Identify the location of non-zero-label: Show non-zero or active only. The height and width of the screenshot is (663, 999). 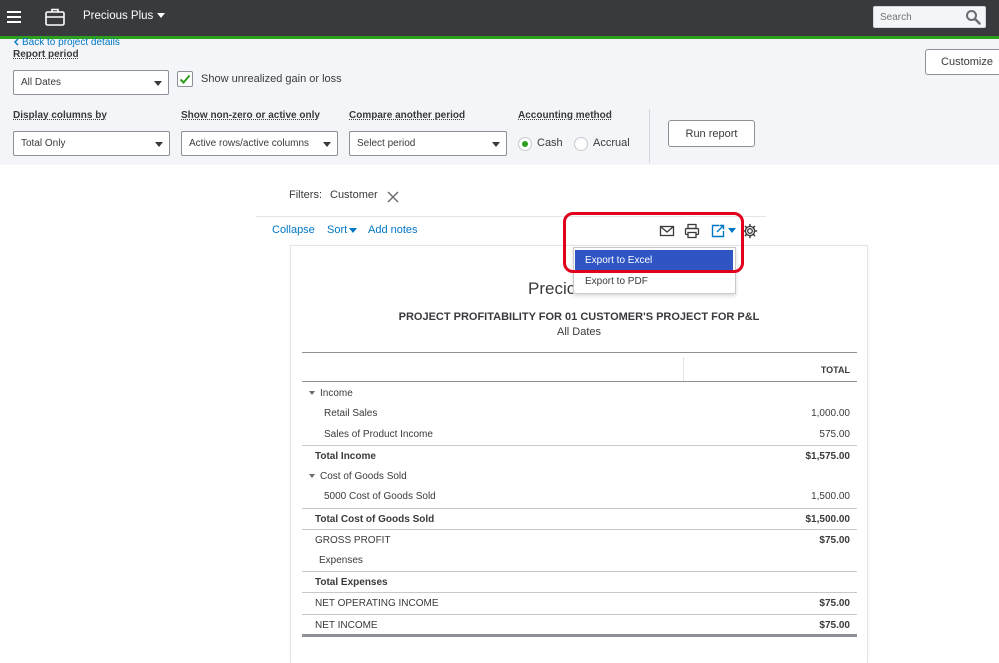
(250, 115).